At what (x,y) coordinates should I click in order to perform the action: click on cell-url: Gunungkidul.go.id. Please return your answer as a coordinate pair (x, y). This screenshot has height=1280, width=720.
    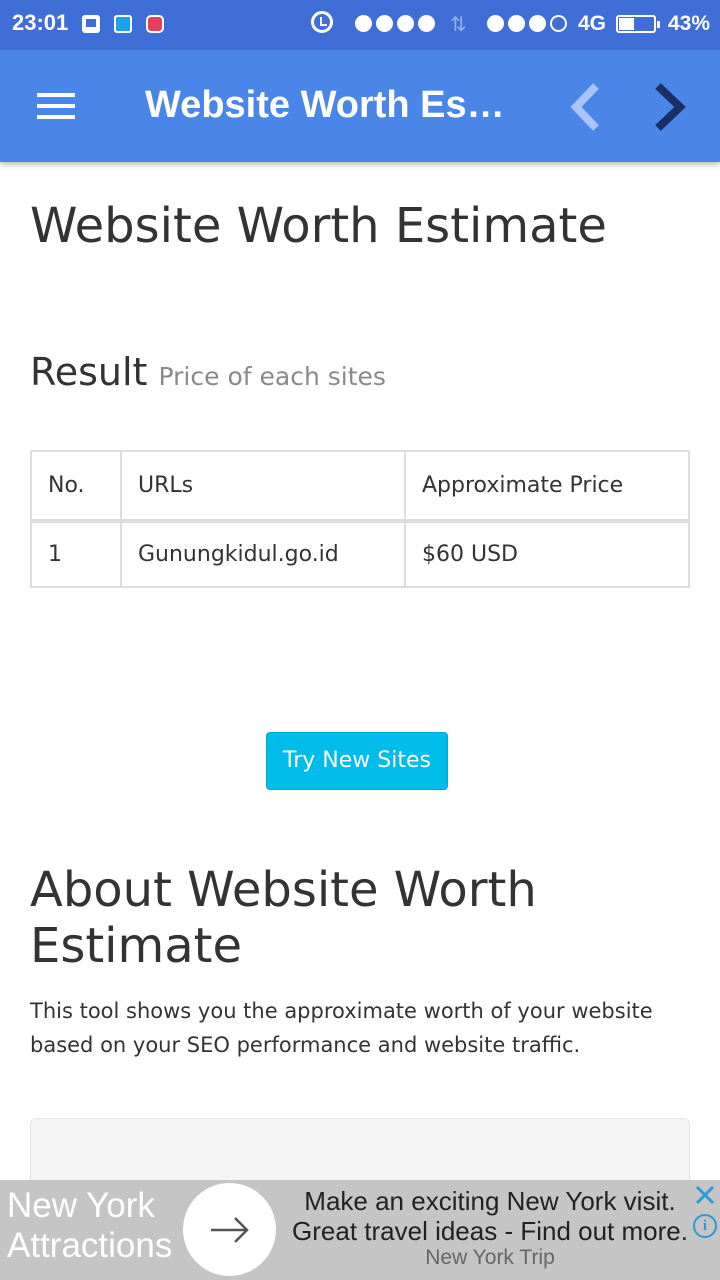
    Looking at the image, I should click on (263, 554).